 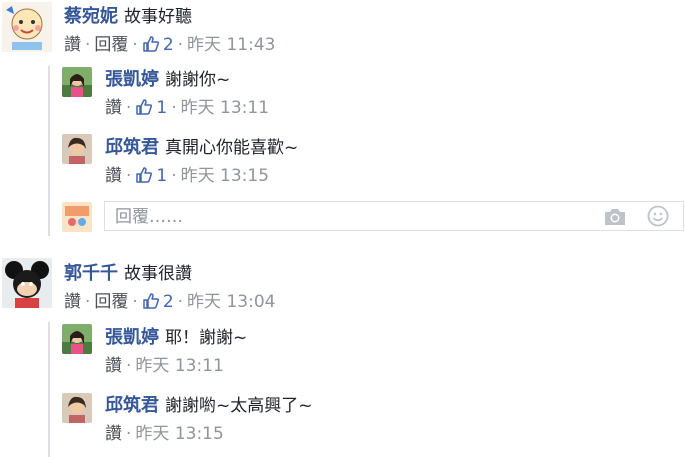 I want to click on reply-composer, so click(x=394, y=216).